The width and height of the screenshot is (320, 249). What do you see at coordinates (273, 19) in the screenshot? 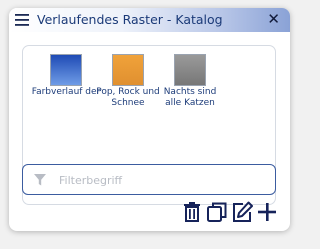
I see `close-icon: ✕` at bounding box center [273, 19].